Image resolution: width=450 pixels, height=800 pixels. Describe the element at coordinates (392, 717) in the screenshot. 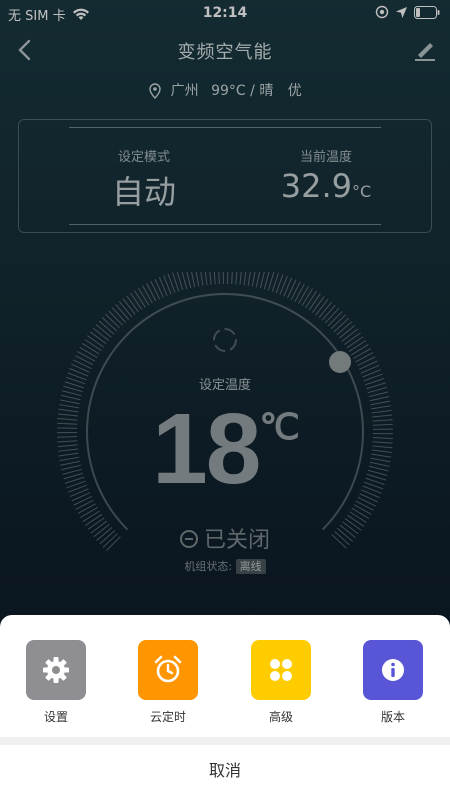

I see `action-label: 版本` at that location.